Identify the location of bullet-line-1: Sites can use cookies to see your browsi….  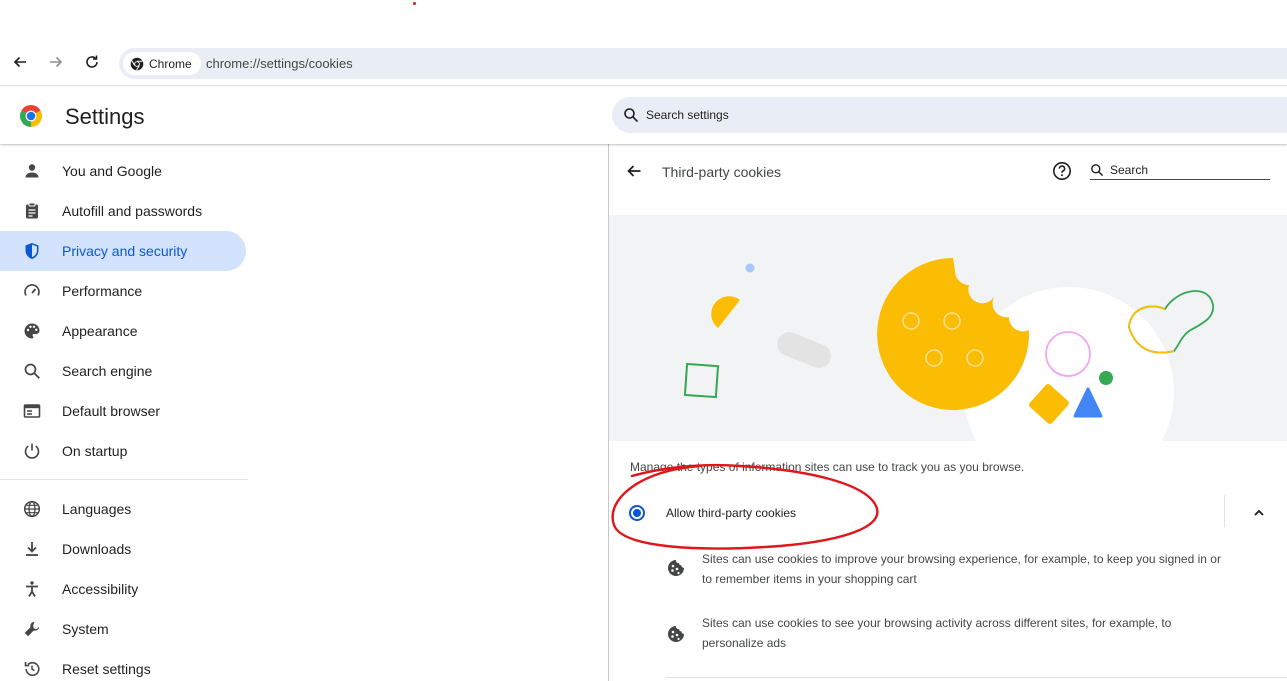
(937, 623).